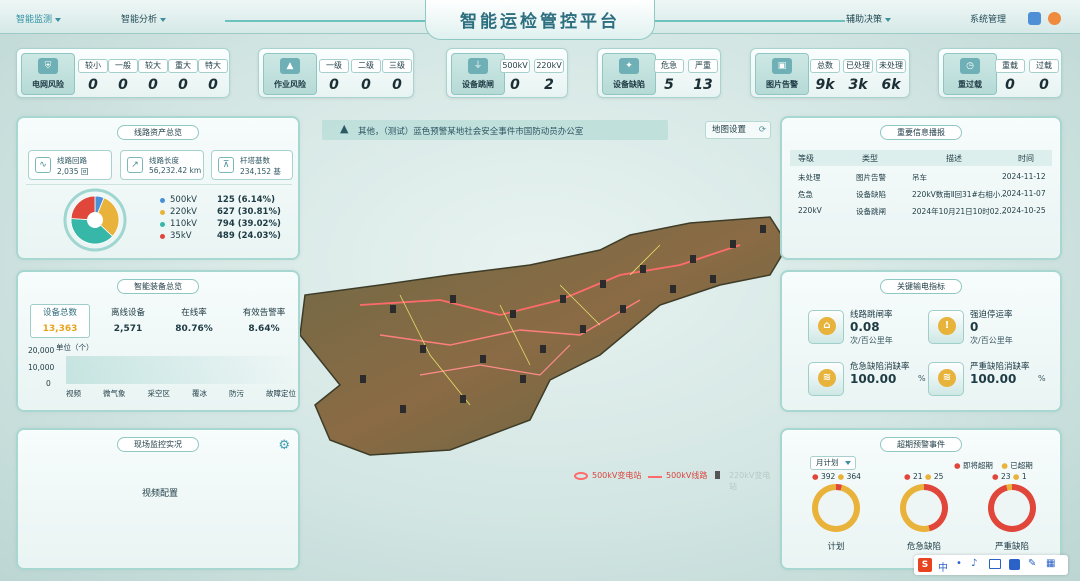 The width and height of the screenshot is (1080, 581). Describe the element at coordinates (1032, 563) in the screenshot. I see `tool-icon: ✎` at that location.